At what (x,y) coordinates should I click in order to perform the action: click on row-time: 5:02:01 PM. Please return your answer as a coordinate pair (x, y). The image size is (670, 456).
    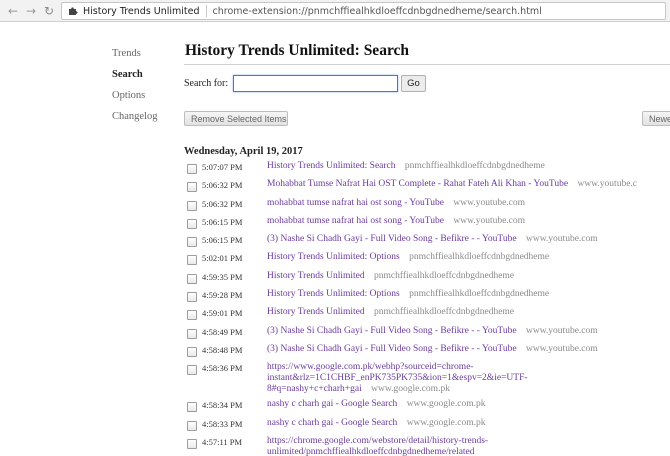
    Looking at the image, I should click on (222, 258).